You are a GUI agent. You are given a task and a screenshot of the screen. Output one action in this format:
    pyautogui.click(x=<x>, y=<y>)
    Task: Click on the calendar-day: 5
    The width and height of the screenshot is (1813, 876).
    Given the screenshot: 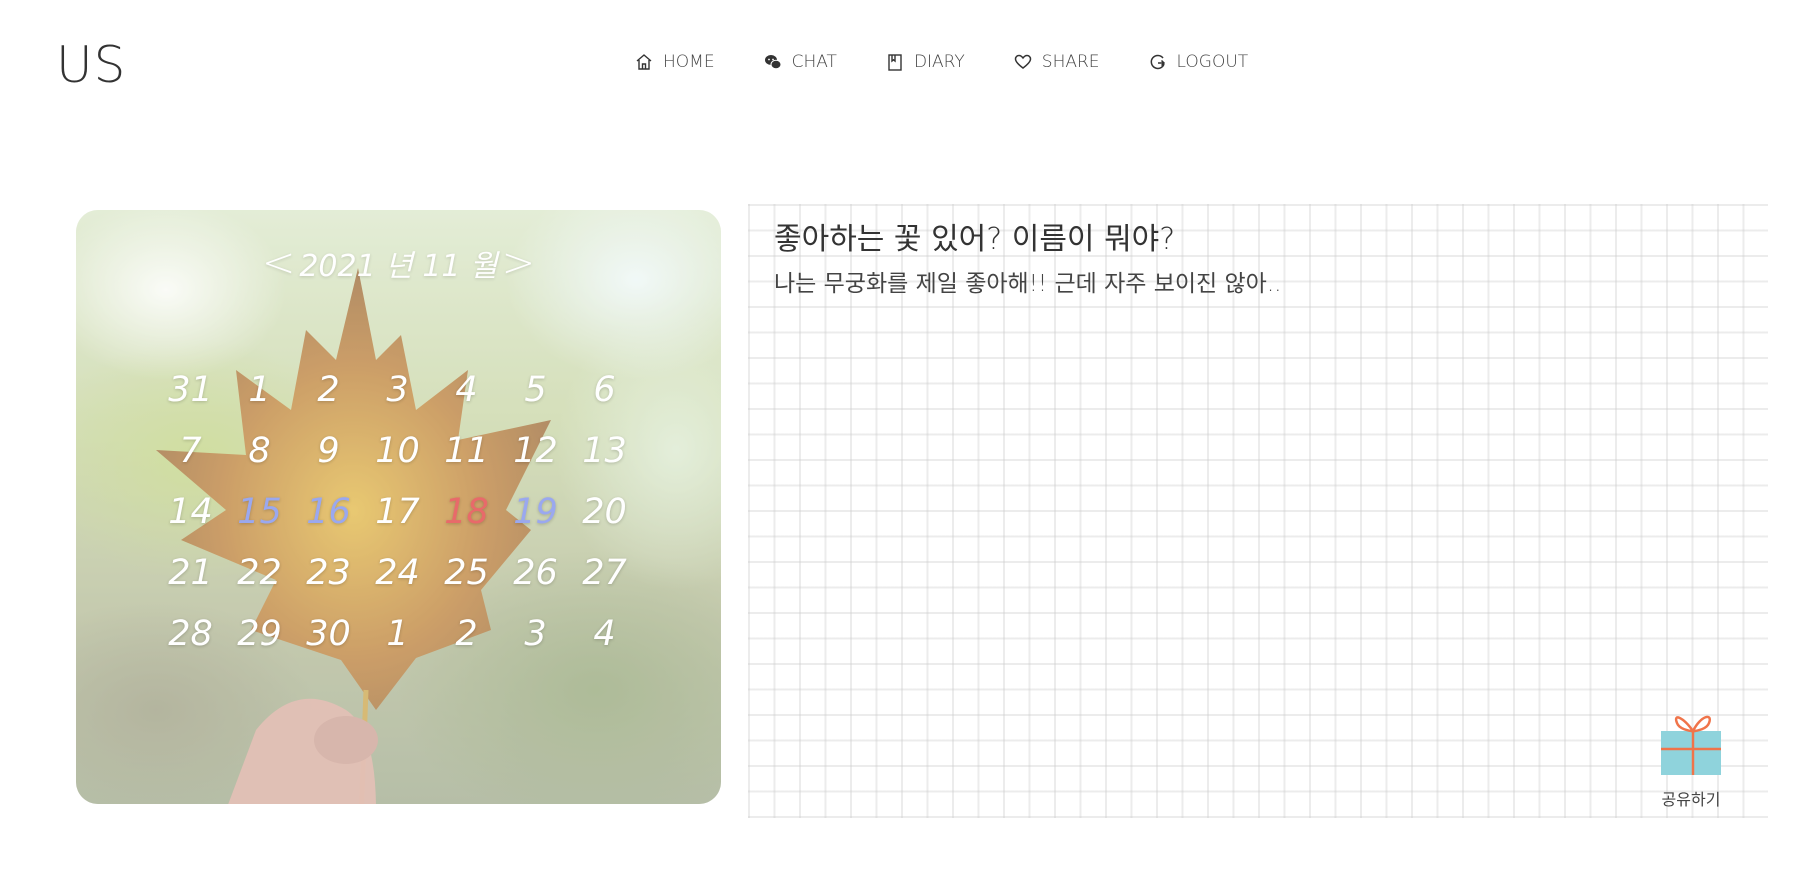 What is the action you would take?
    pyautogui.click(x=535, y=400)
    